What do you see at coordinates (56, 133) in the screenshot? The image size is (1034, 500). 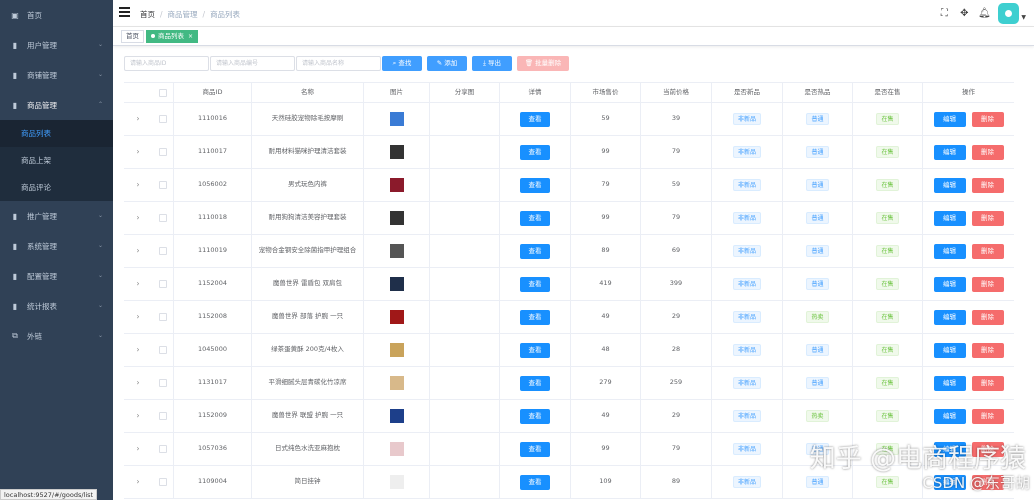 I see `sidebar-subitem-goods-list: 商品列表` at bounding box center [56, 133].